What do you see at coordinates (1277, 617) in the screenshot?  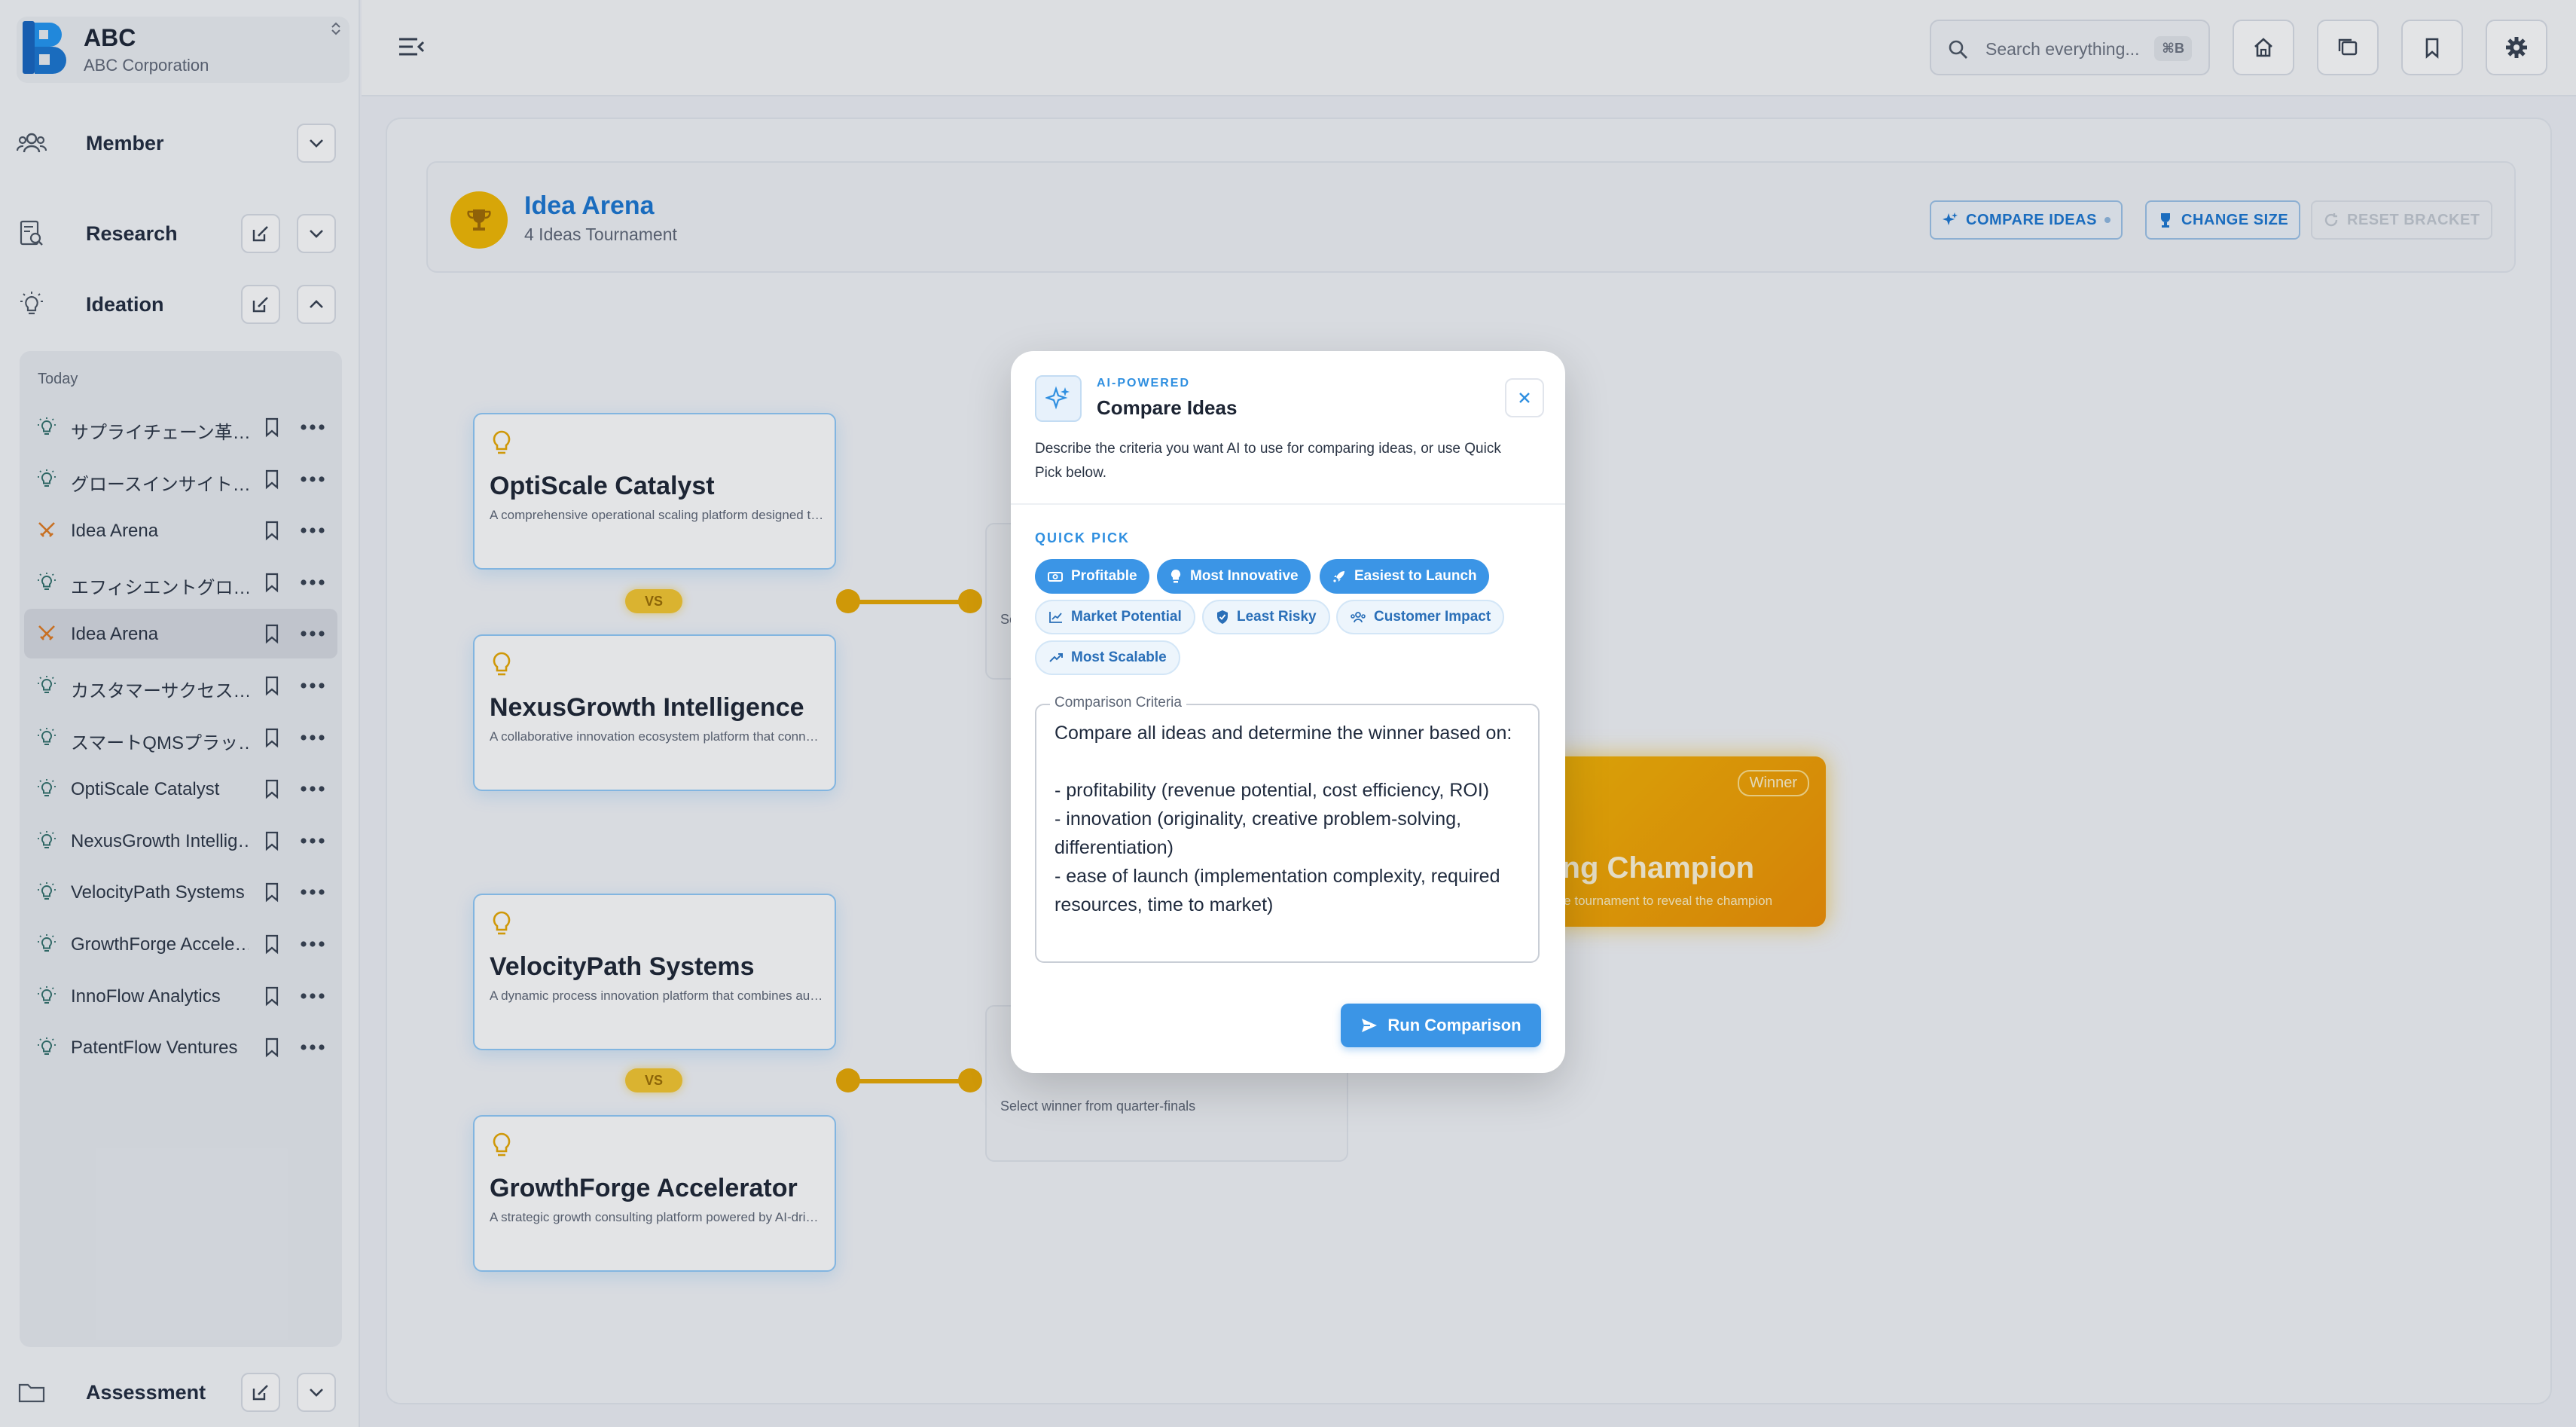 I see `chip-label: Least Risky` at bounding box center [1277, 617].